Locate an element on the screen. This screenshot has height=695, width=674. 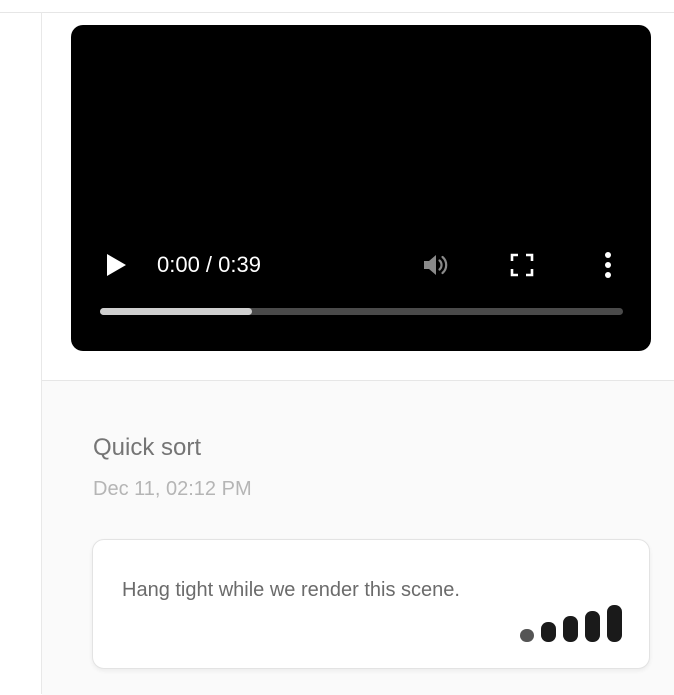
video-time-display: 0:00 / 0:39 is located at coordinates (209, 264).